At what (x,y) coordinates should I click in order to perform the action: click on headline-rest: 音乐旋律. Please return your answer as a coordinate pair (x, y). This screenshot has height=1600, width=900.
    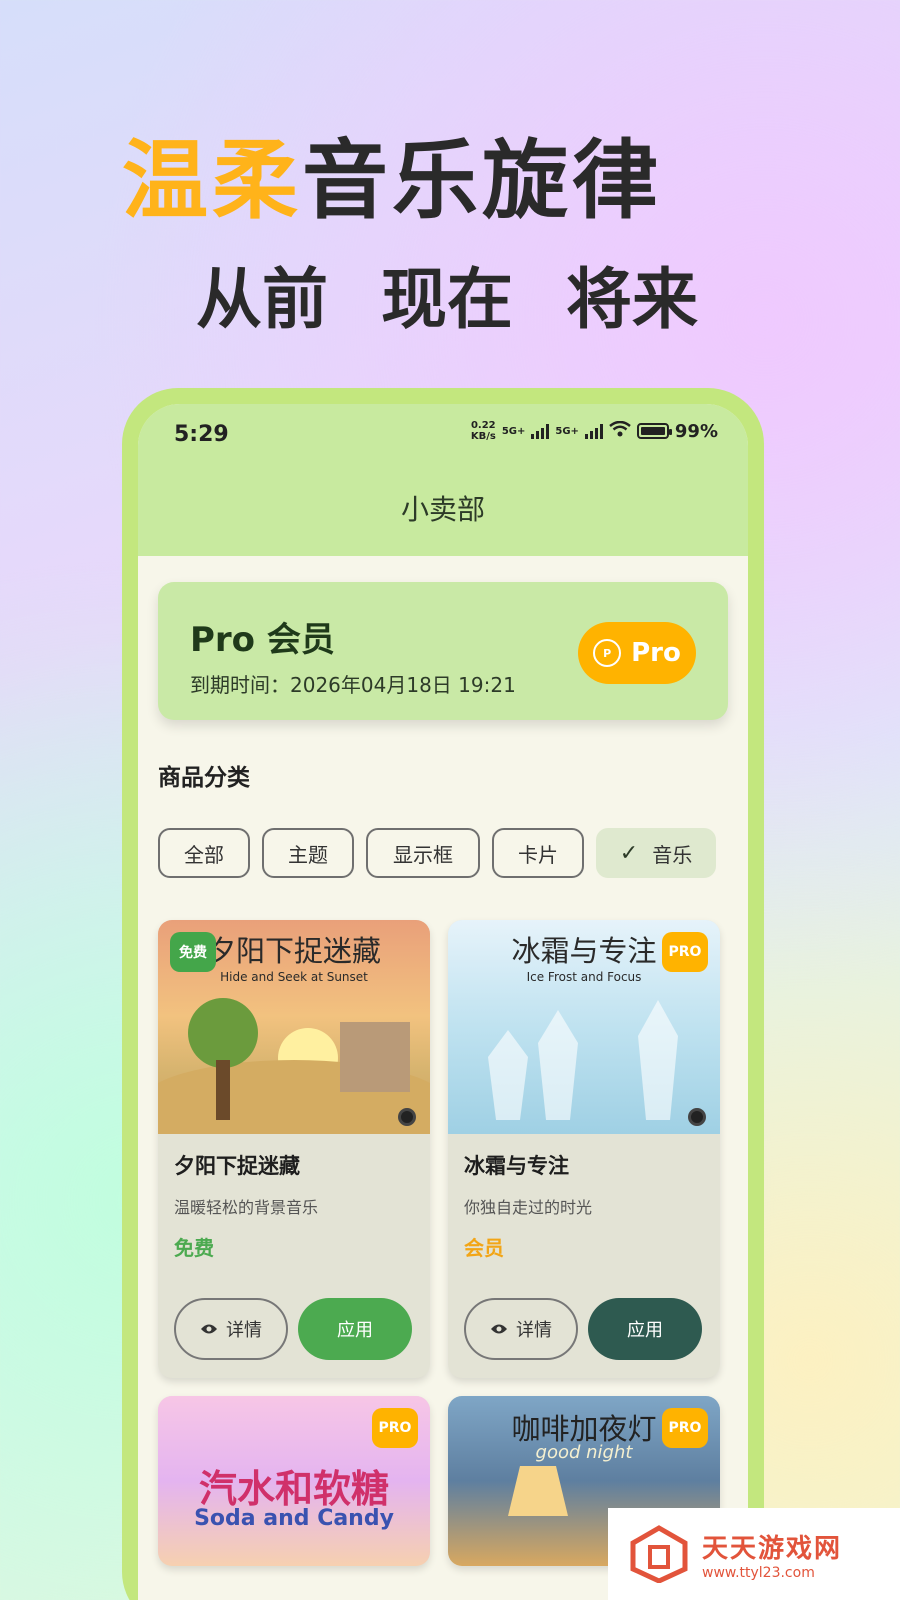
    Looking at the image, I should click on (482, 181).